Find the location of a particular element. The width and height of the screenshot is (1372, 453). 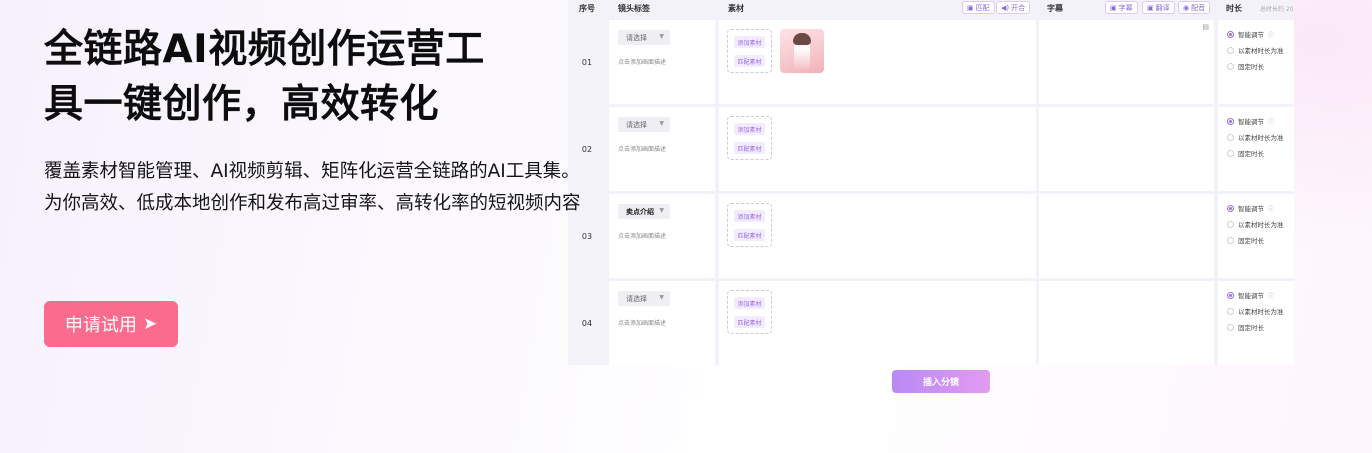

row-index: 04 is located at coordinates (587, 323).